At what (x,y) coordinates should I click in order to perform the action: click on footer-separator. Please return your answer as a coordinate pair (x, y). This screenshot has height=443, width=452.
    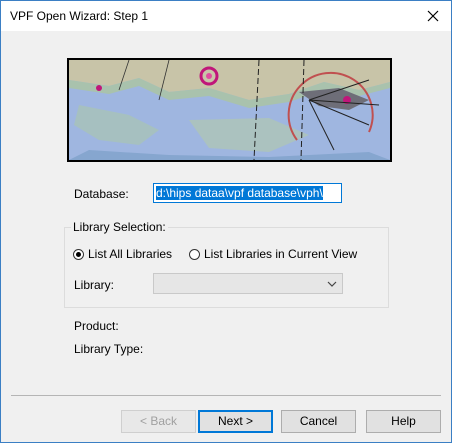
    Looking at the image, I should click on (226, 395).